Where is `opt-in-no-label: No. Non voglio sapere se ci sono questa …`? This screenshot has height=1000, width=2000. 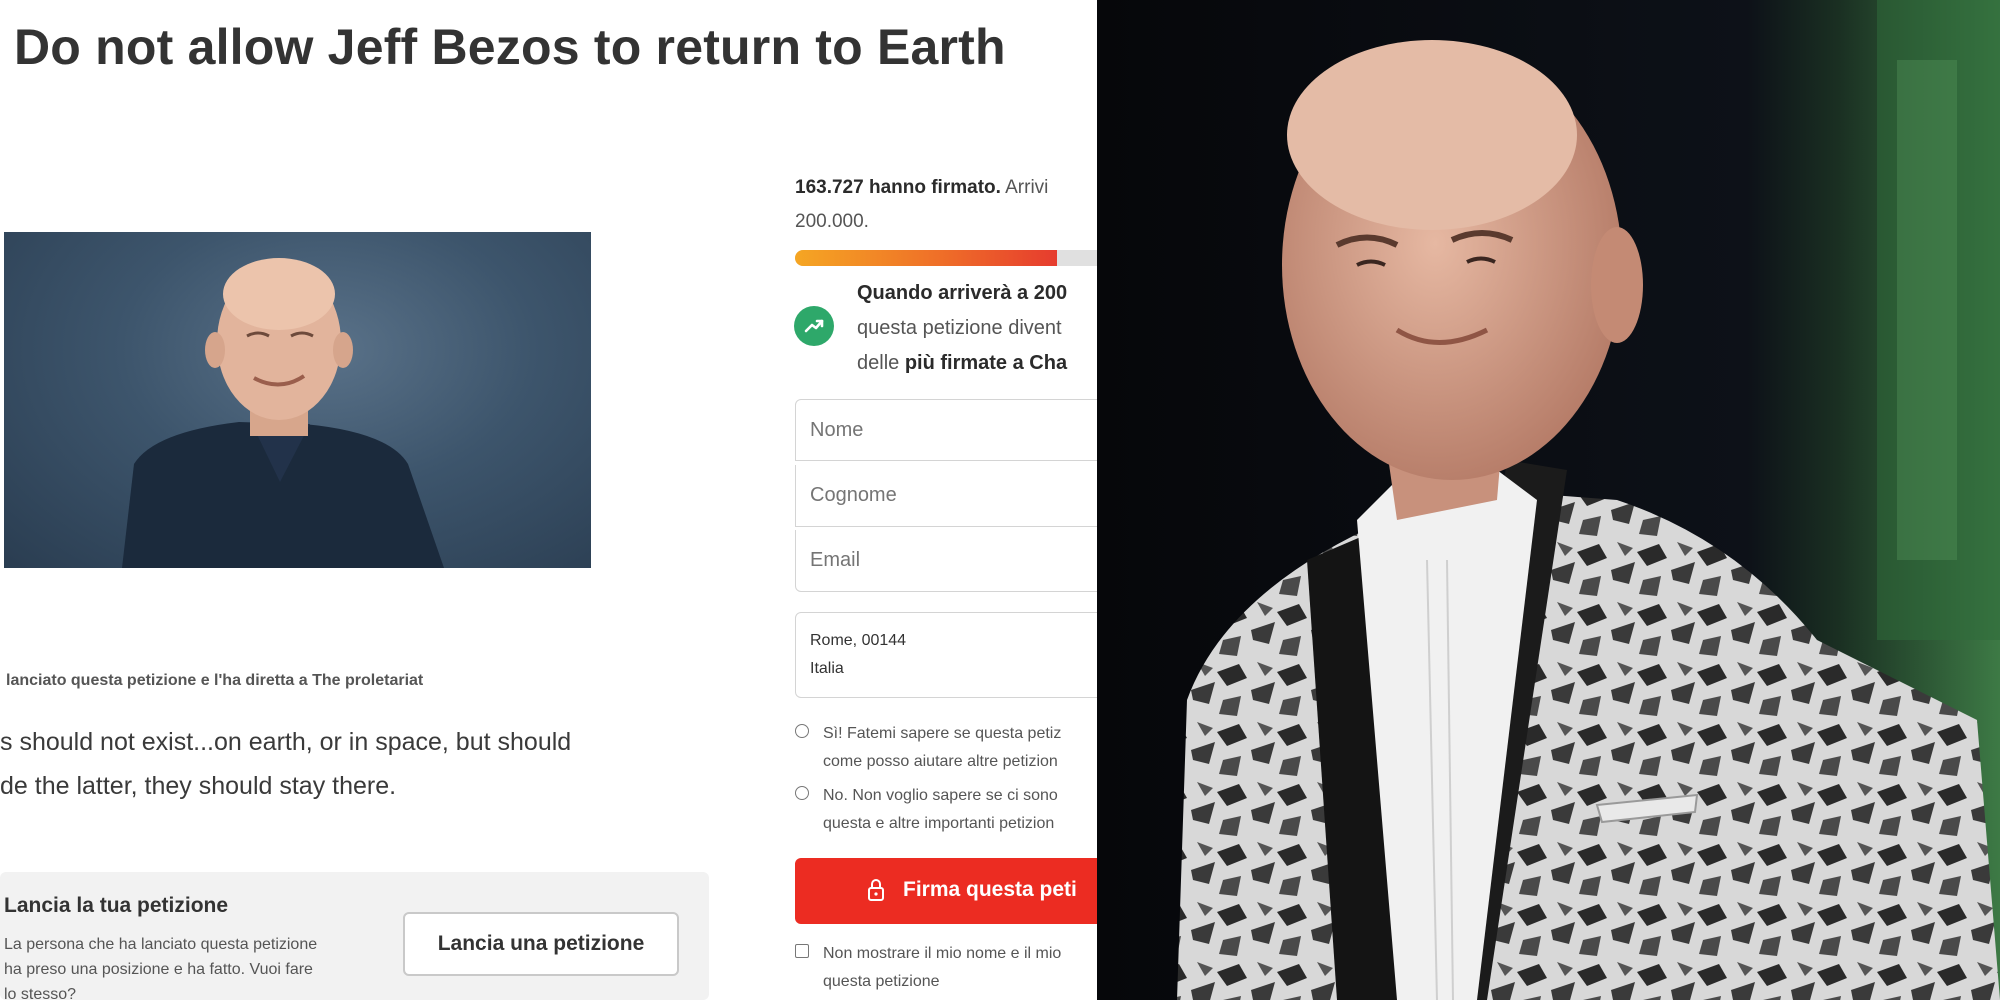
opt-in-no-label: No. Non voglio sapere se ci sono questa … is located at coordinates (940, 810).